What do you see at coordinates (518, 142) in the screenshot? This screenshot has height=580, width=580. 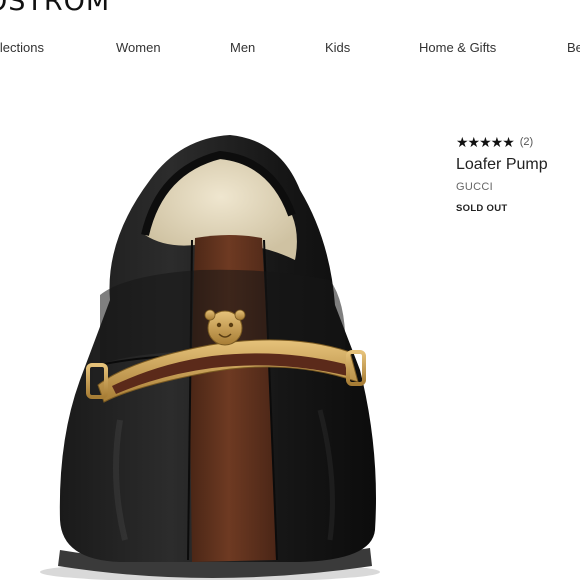 I see `rating: ★★★★★ (2)` at bounding box center [518, 142].